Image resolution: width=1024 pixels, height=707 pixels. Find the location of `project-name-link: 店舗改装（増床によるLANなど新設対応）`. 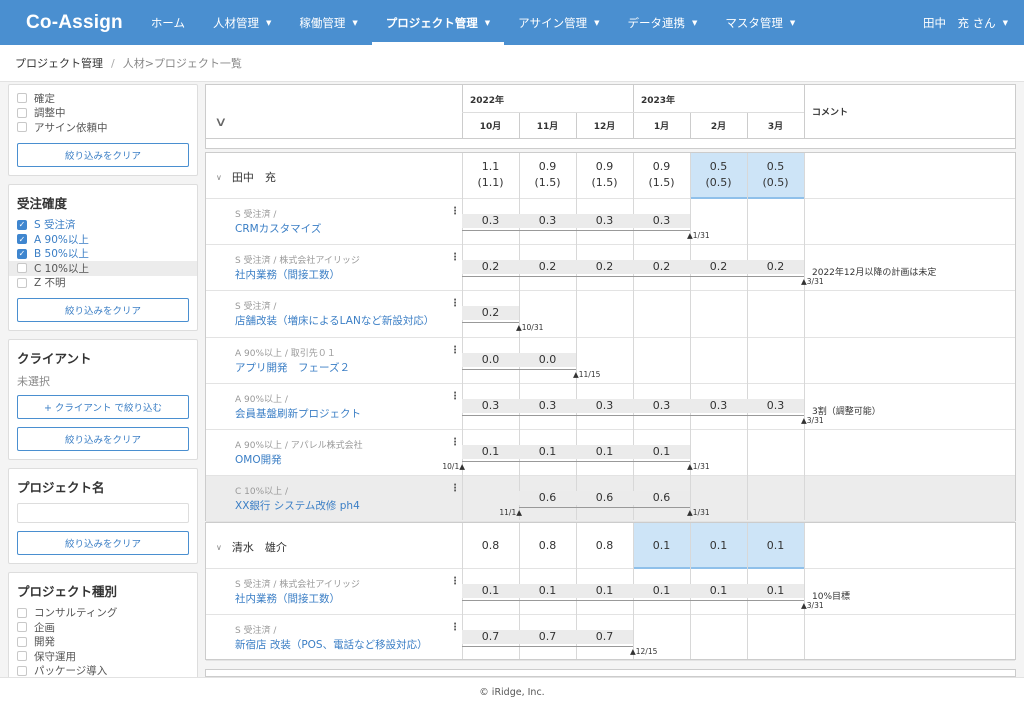

project-name-link: 店舗改装（増床によるLANなど新設対応） is located at coordinates (334, 320).